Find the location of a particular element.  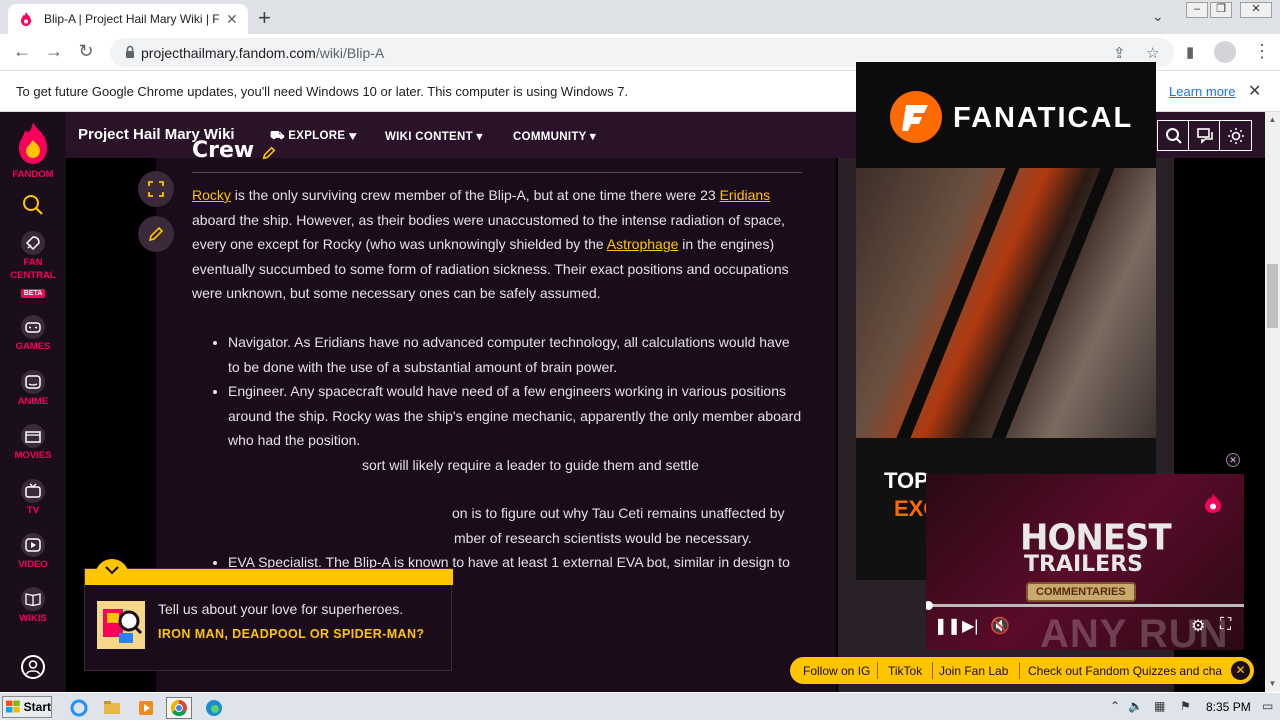

video-progress-bar is located at coordinates (1085, 605).